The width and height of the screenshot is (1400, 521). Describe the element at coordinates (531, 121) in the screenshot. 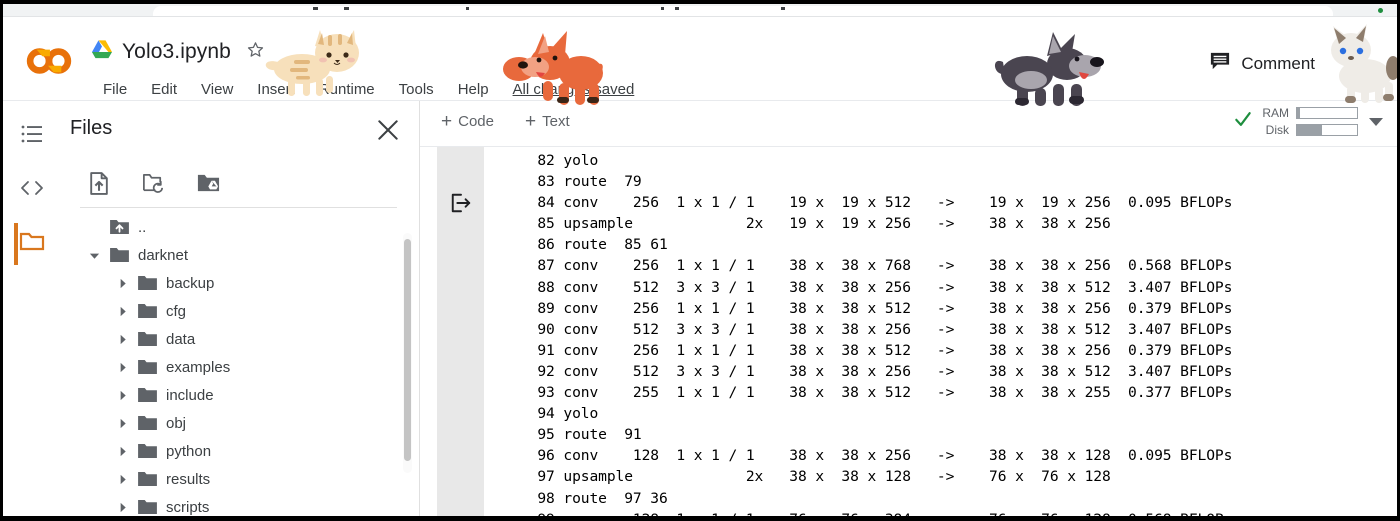

I see `plus-icon: +` at that location.